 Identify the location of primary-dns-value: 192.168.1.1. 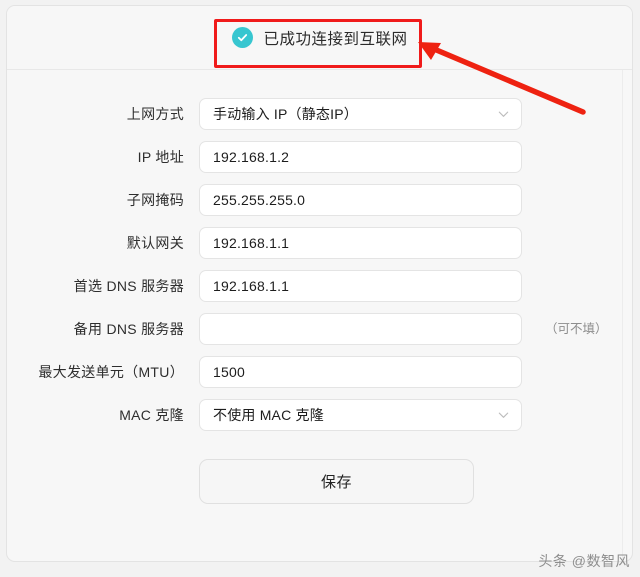
(251, 286).